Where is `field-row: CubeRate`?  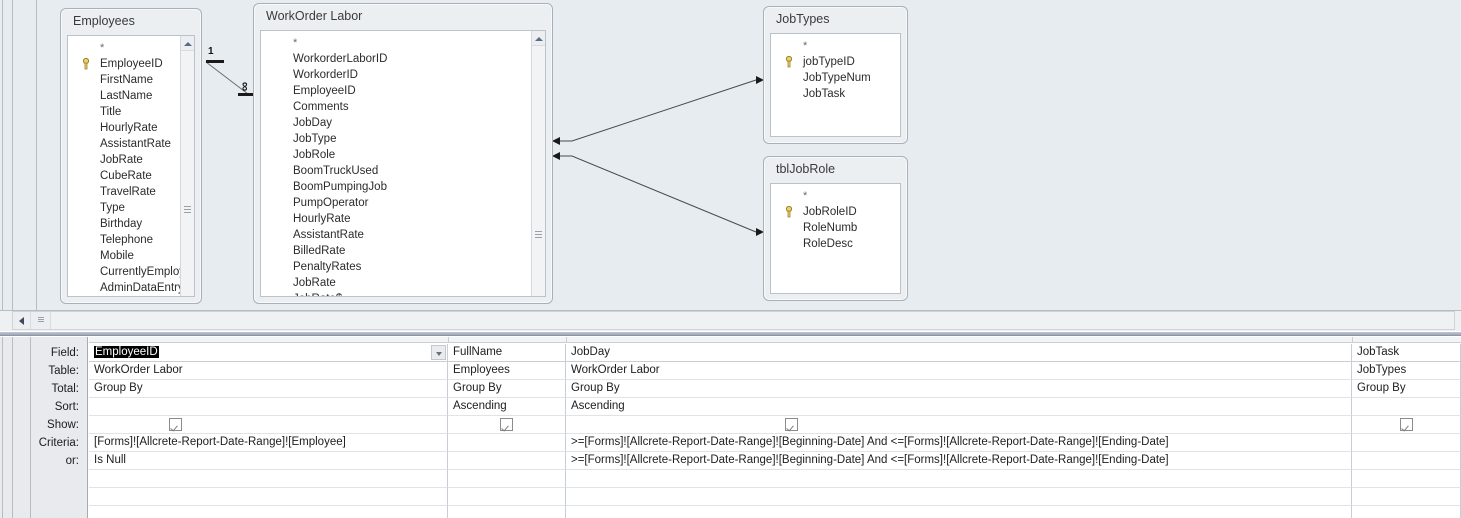 field-row: CubeRate is located at coordinates (124, 176).